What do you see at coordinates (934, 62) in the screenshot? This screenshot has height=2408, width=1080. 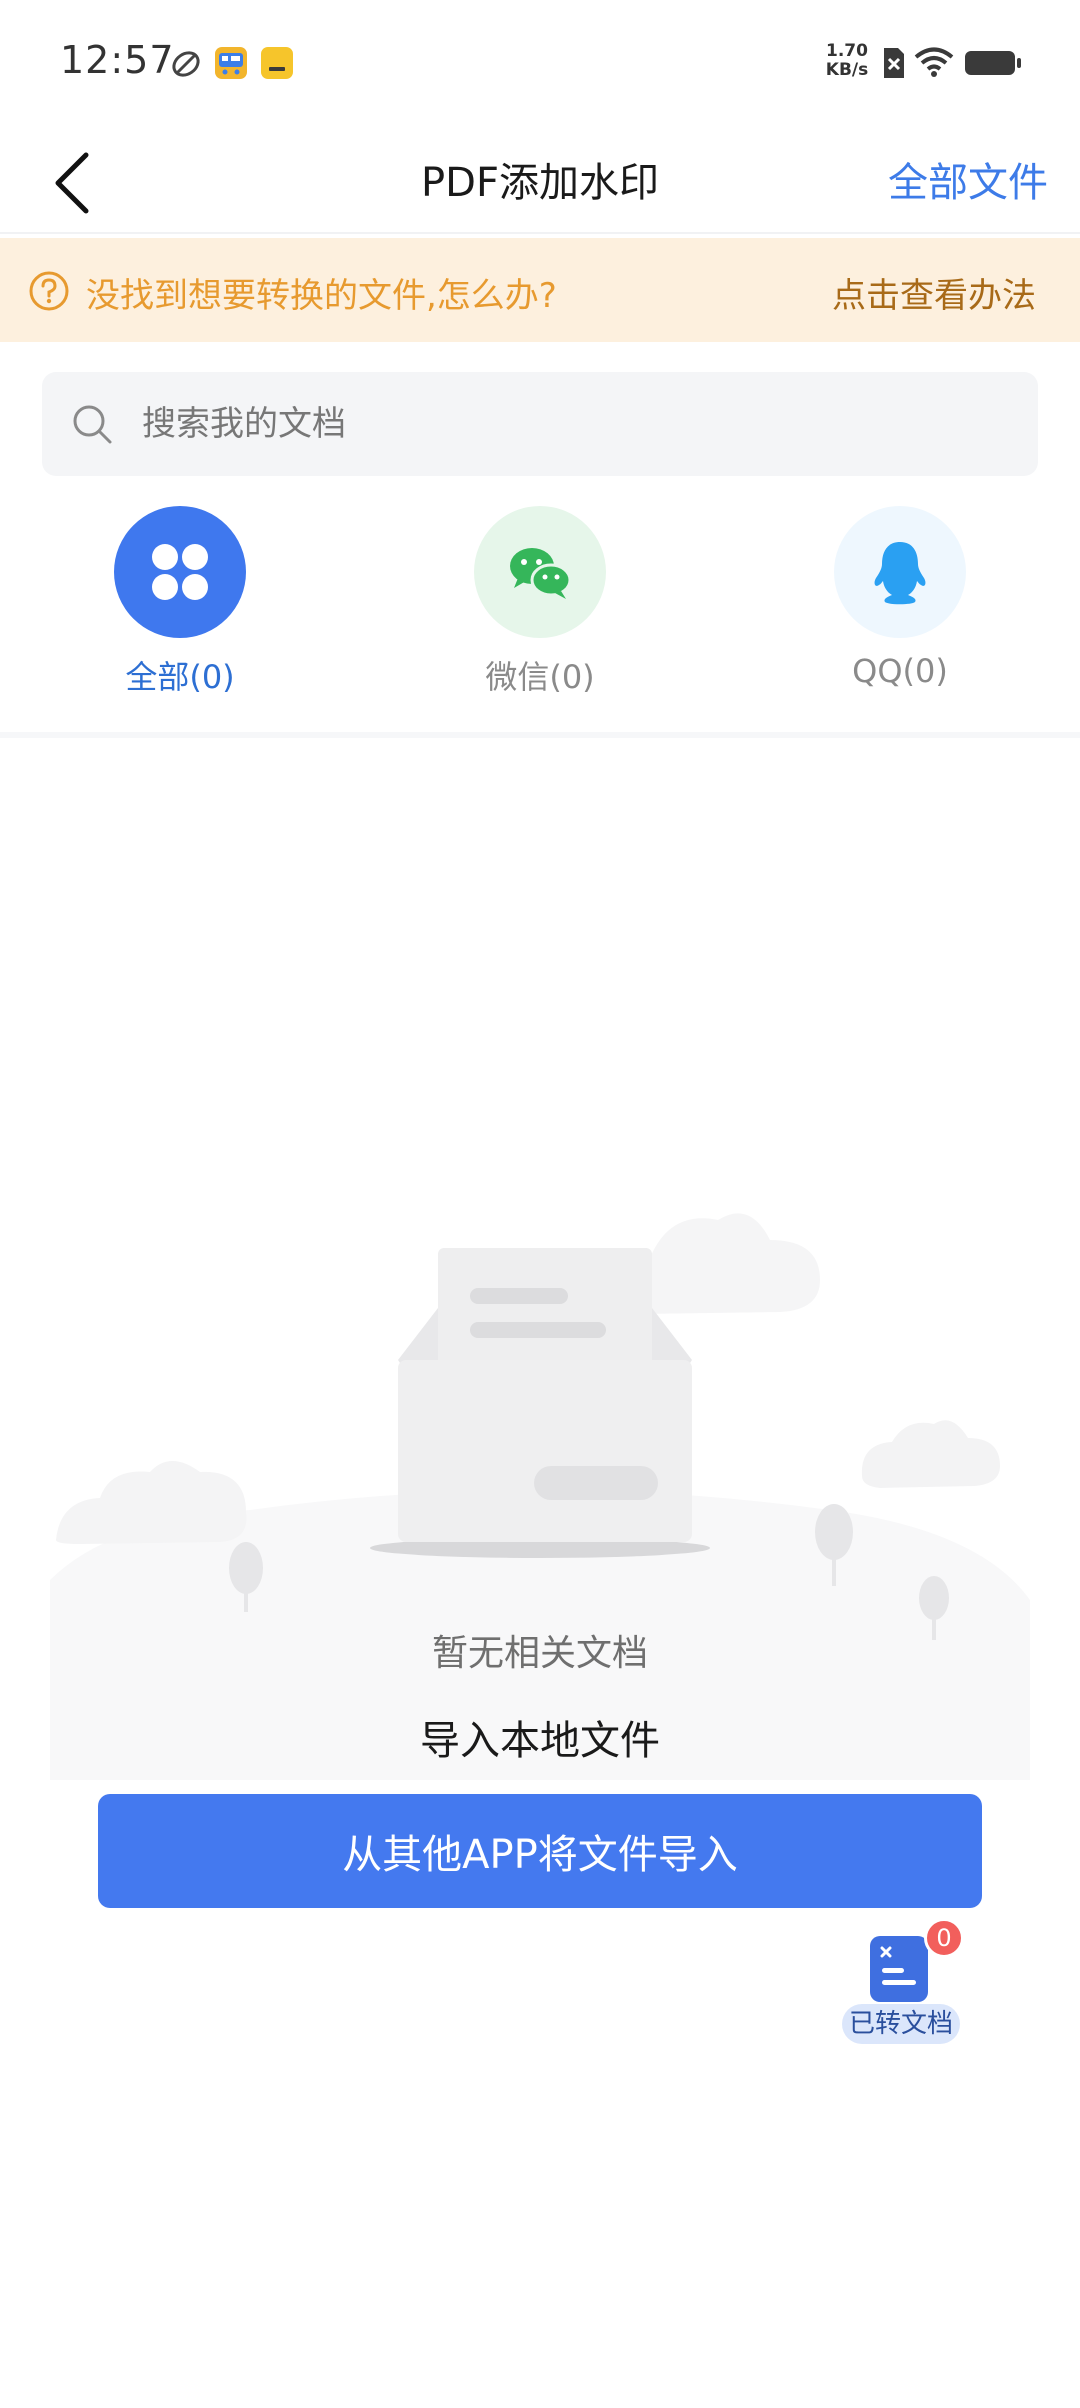 I see `wifi-icon` at bounding box center [934, 62].